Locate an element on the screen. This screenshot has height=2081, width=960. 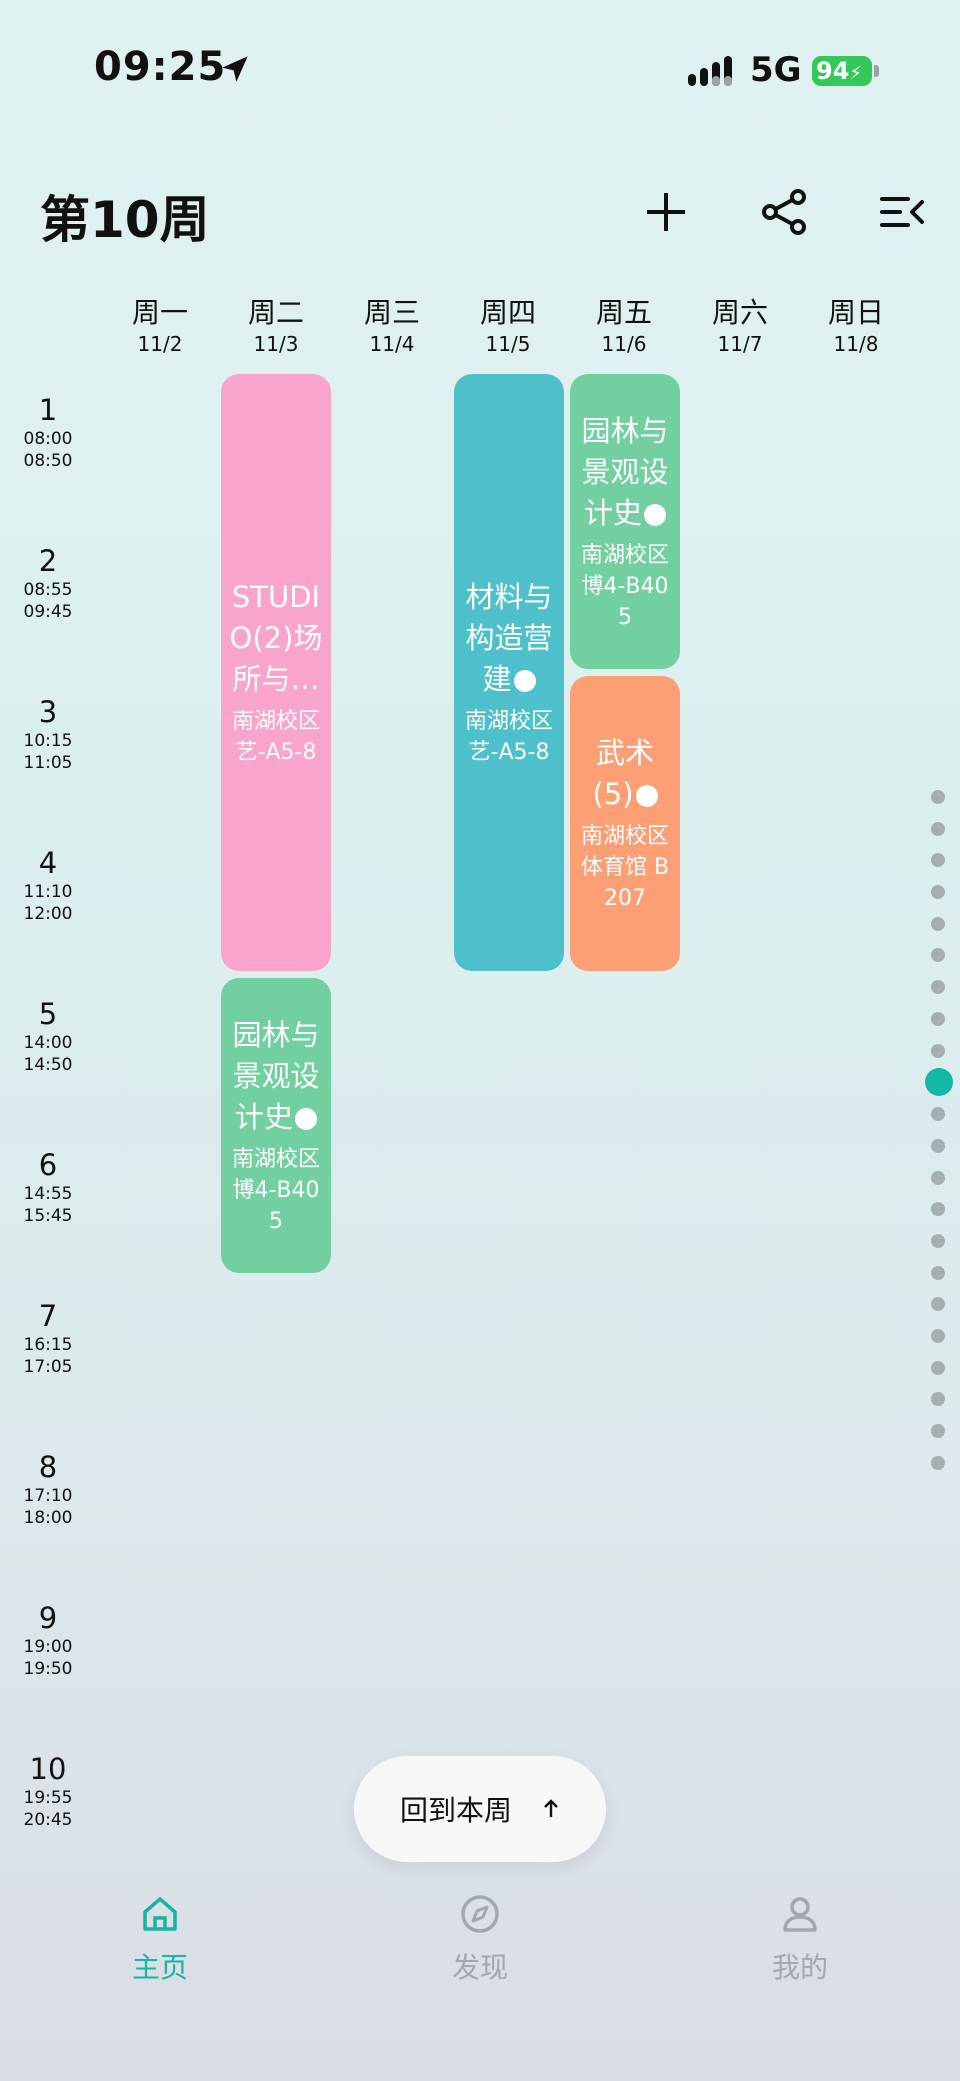
course-name: 武术(5) is located at coordinates (625, 774).